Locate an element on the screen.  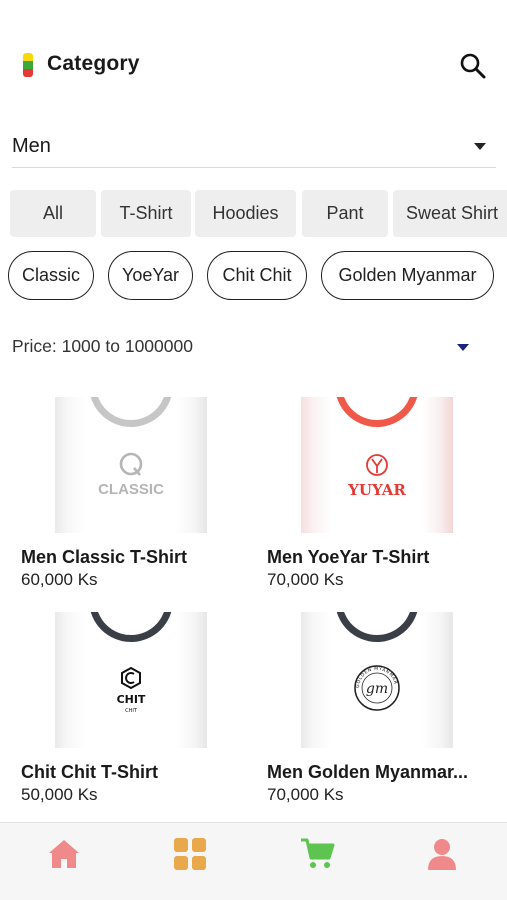
brand-chips: Classic YoeYar Chit Chit Golden Myanmar is located at coordinates (257, 276).